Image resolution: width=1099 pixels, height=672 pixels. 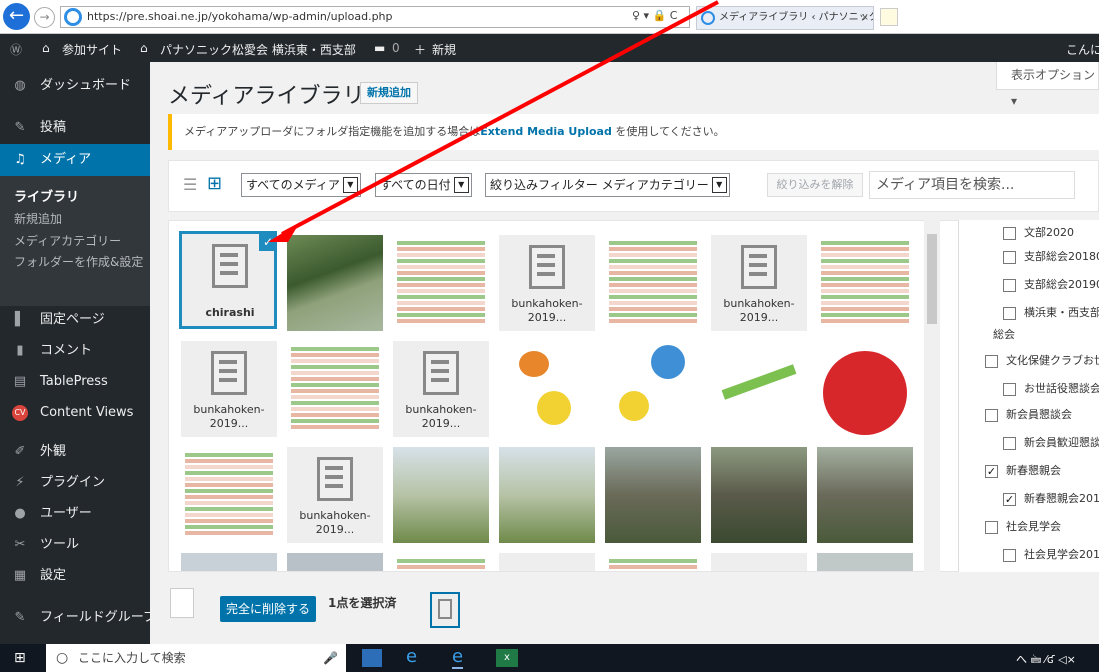 I want to click on edge-icon: e, so click(x=411, y=656).